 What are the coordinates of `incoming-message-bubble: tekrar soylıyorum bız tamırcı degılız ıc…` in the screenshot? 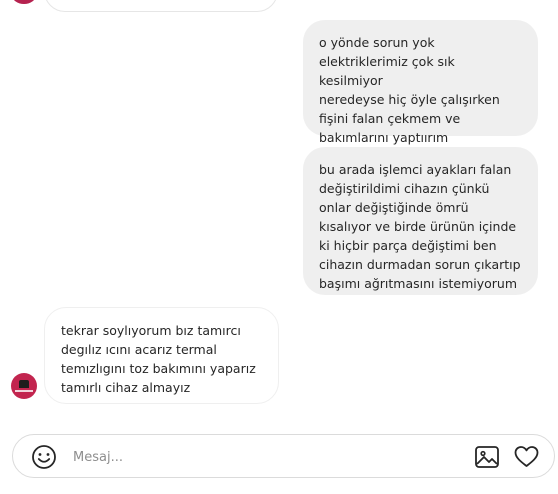 It's located at (161, 355).